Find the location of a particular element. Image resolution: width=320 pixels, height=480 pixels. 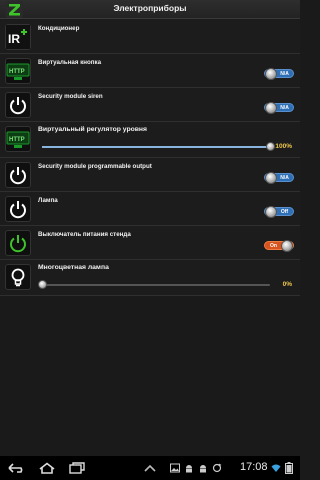

recent-apps-icon is located at coordinates (77, 468).